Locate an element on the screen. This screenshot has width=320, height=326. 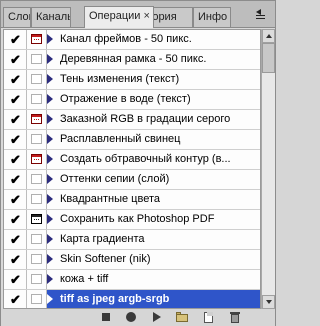
action-row: ✔ Канал фреймов - 50 пикс. is located at coordinates (132, 40).